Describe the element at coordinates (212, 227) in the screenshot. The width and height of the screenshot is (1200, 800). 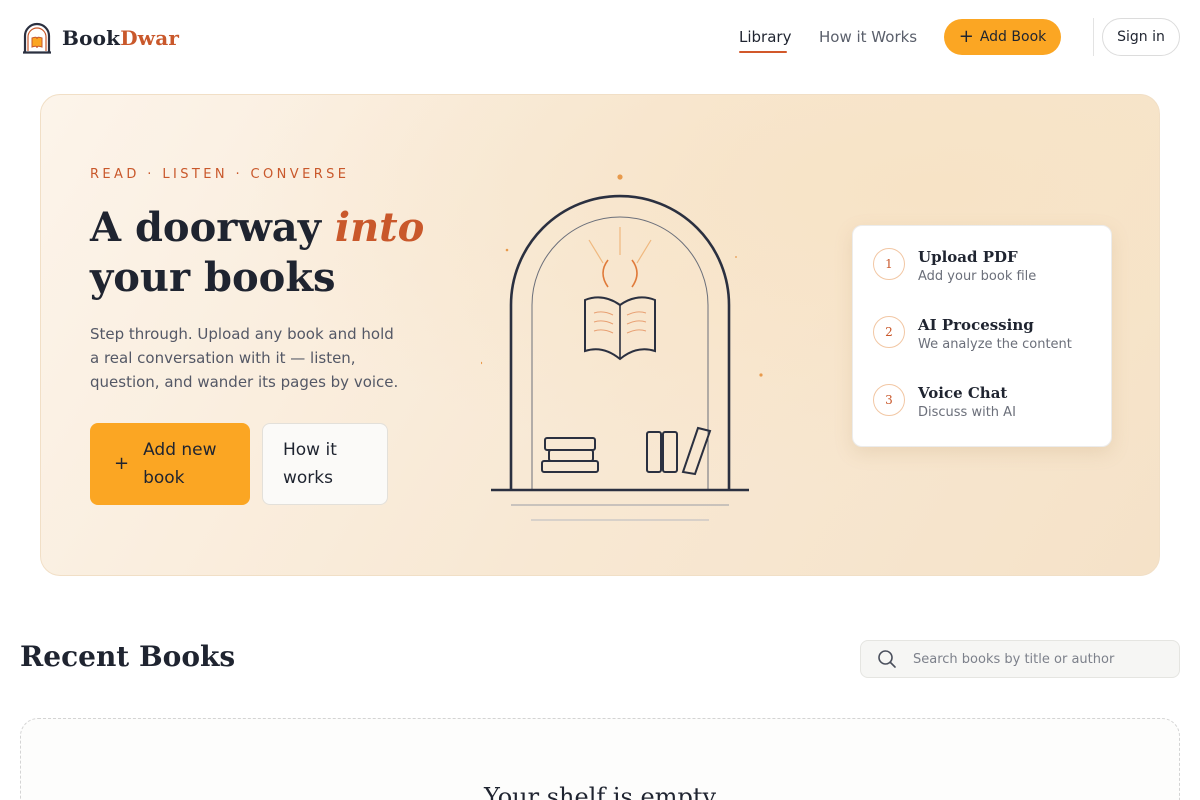
I see `headline-part1: A doorway` at that location.